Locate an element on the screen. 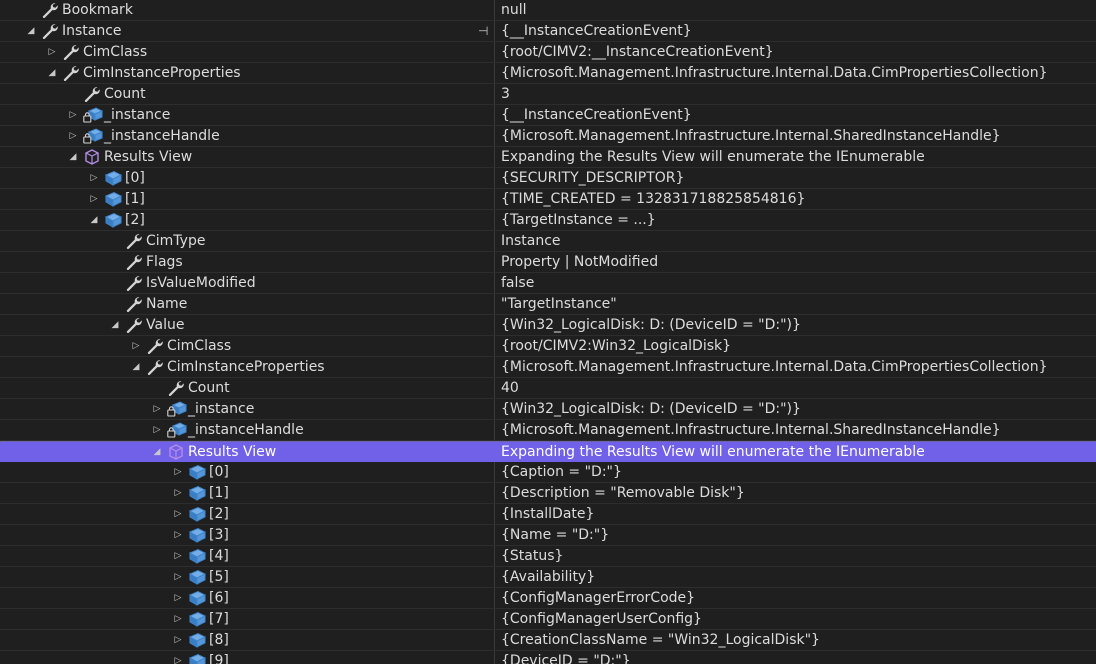 The height and width of the screenshot is (664, 1096). tree-row: ▷ _instance {__InstanceCreationEvent} is located at coordinates (548, 115).